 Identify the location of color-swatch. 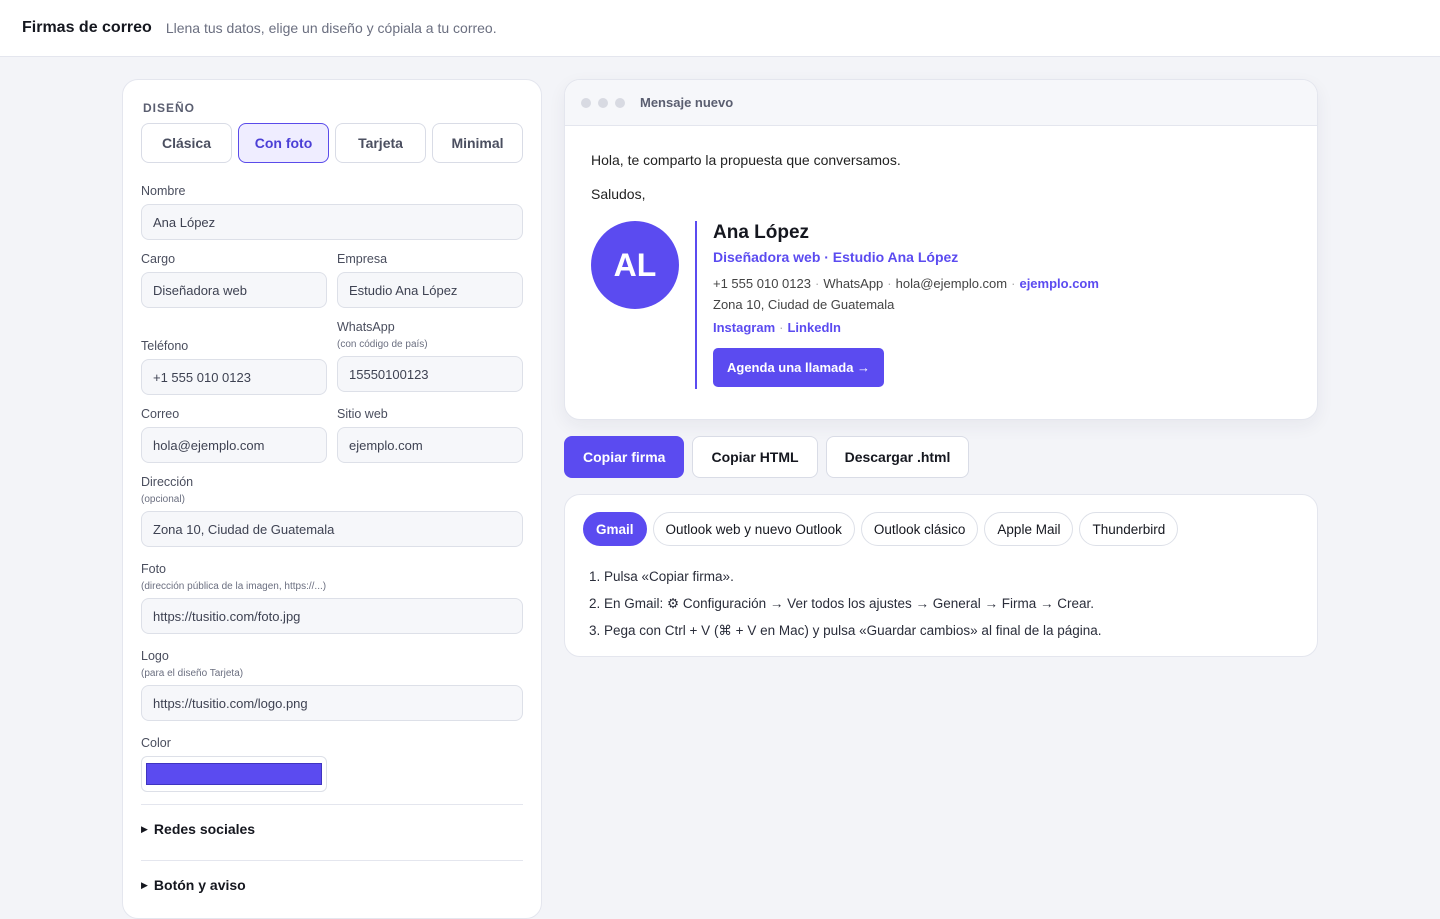
(234, 774).